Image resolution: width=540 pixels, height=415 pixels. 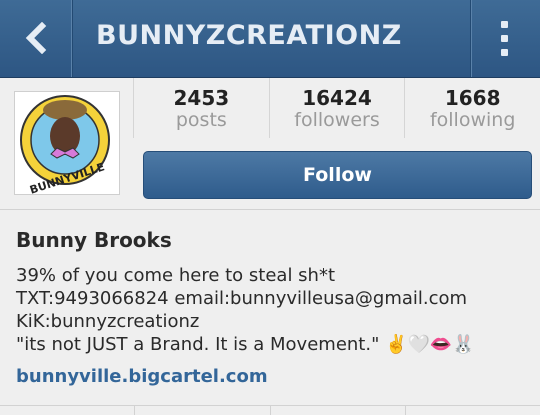 I want to click on grid-view-tab, so click(x=67, y=410).